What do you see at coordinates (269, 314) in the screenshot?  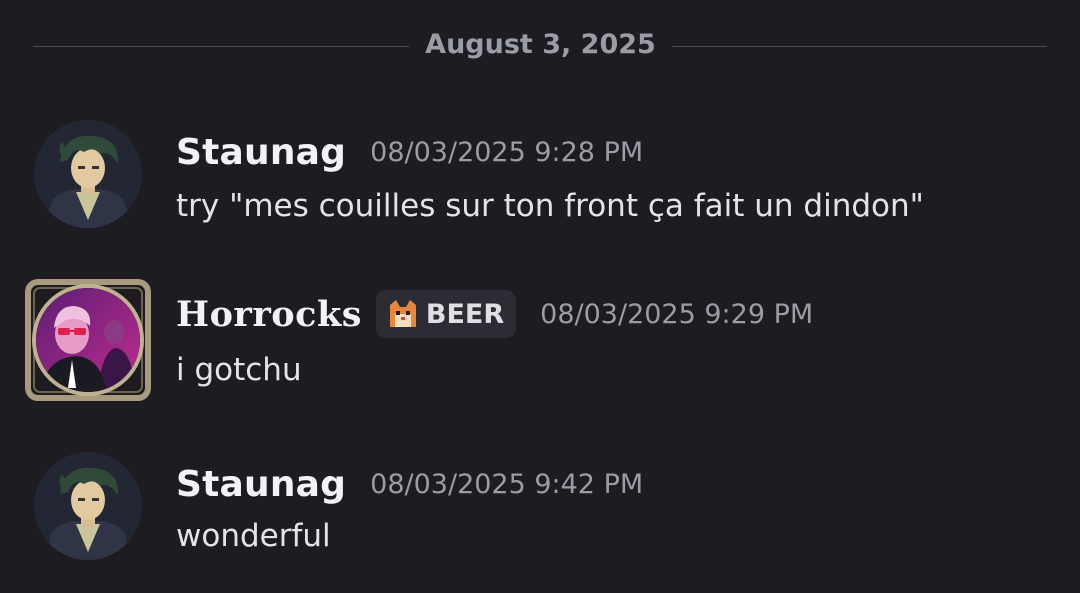 I see `username: Horrocks` at bounding box center [269, 314].